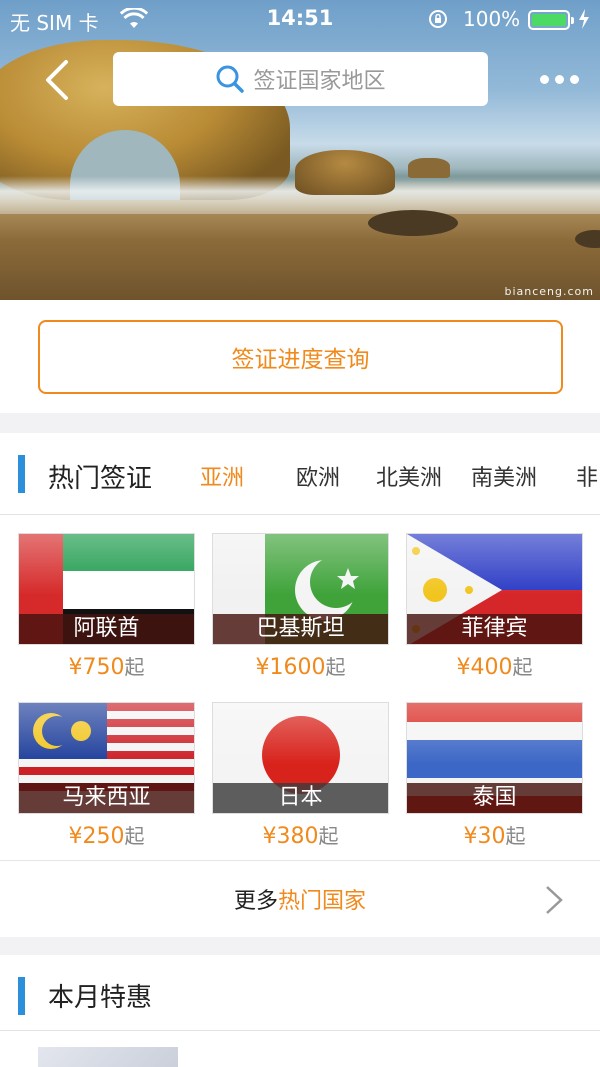 Image resolution: width=600 pixels, height=1067 pixels. I want to click on thailand-flag: 泰国, so click(494, 758).